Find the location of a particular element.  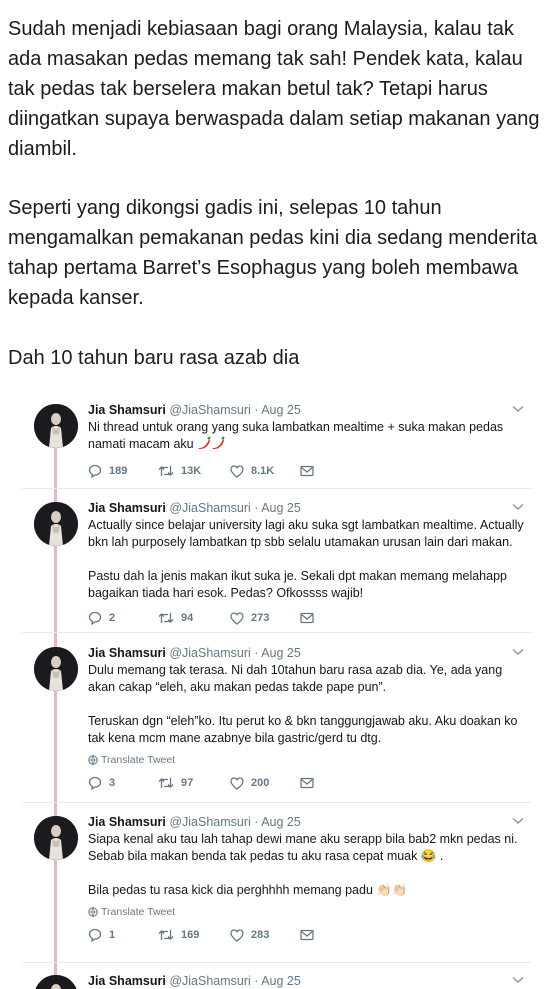

like-button: 200 is located at coordinates (265, 783).